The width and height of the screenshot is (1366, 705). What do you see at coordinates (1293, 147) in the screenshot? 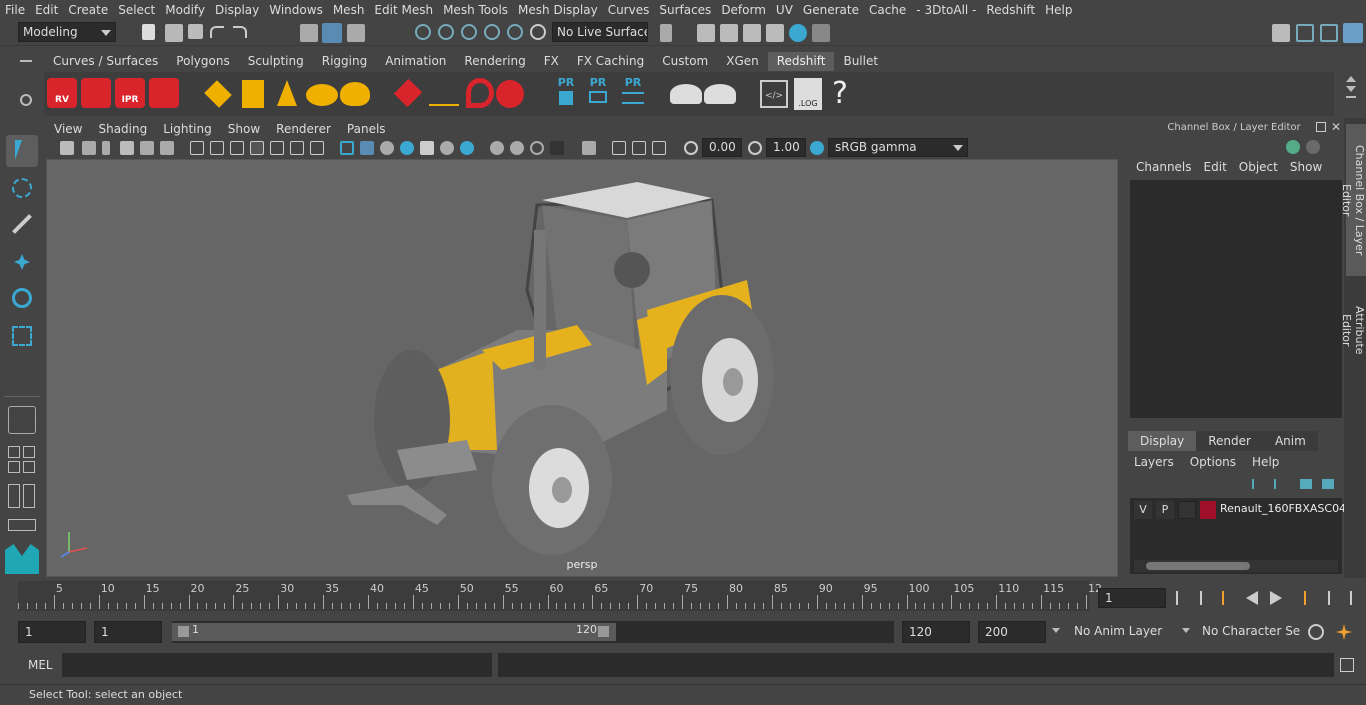
I see `channel-axis-icon` at bounding box center [1293, 147].